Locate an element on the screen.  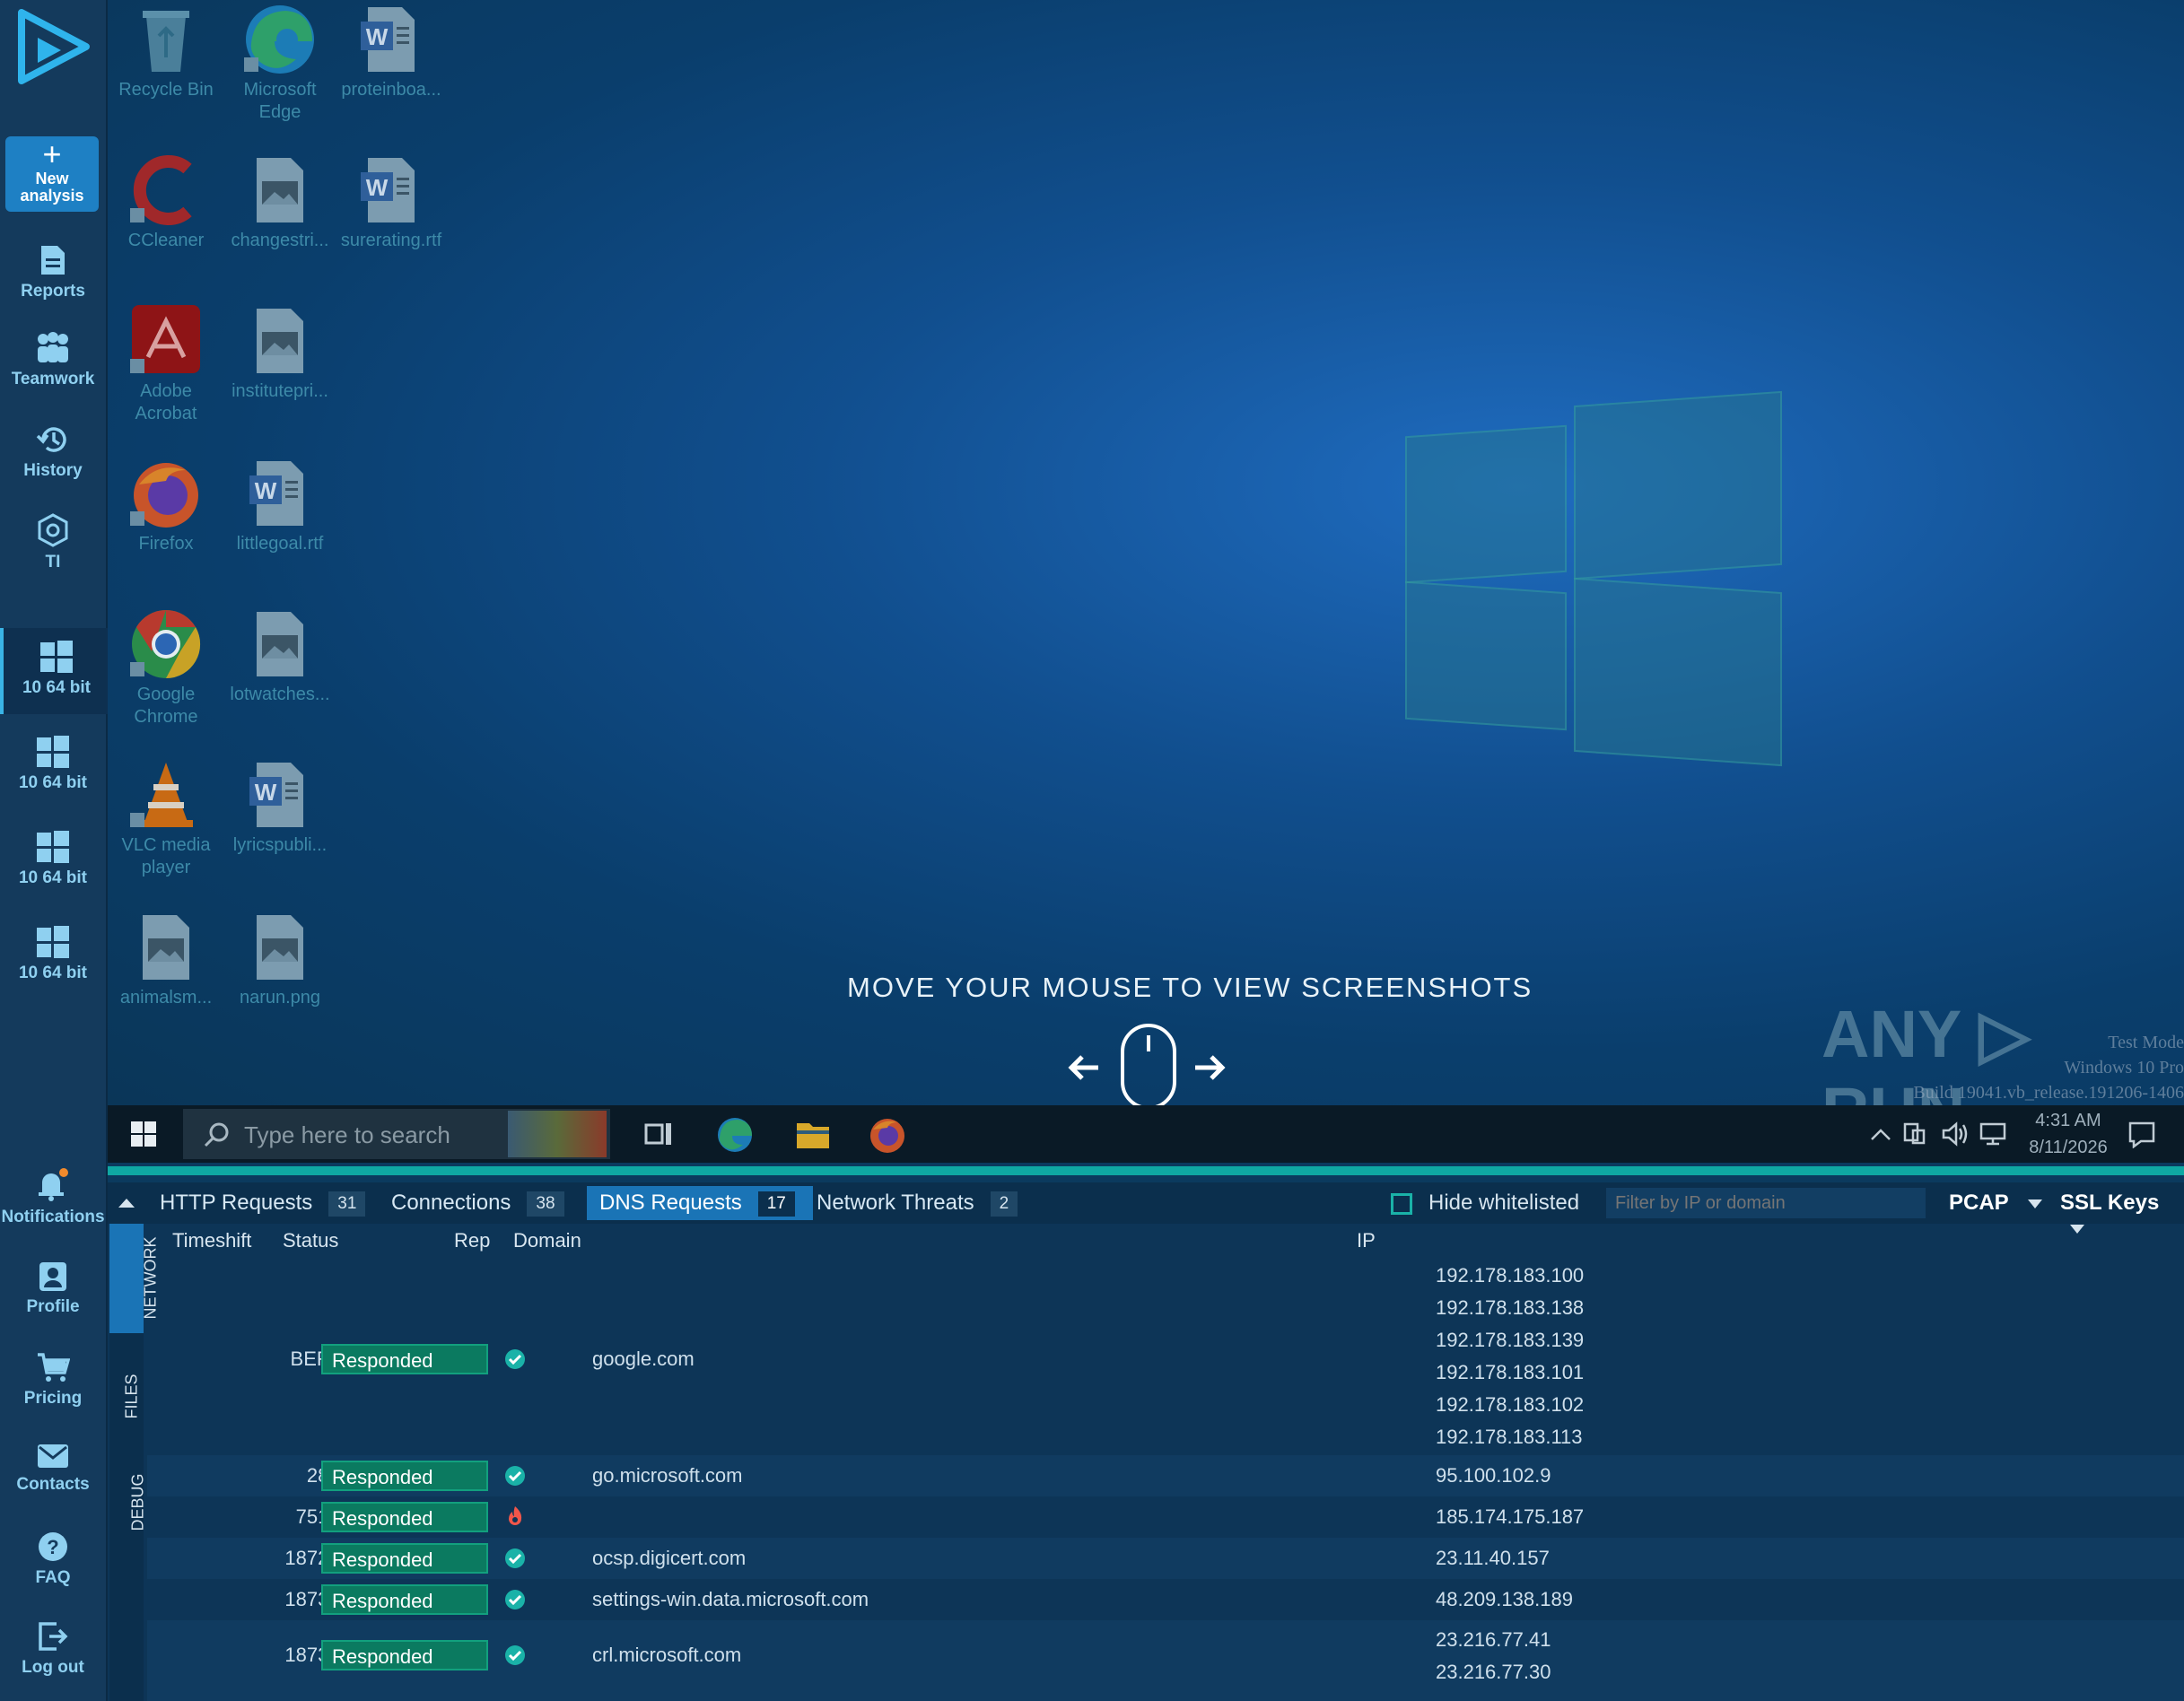
clock-date: 8/11/2026 is located at coordinates (2068, 1147).